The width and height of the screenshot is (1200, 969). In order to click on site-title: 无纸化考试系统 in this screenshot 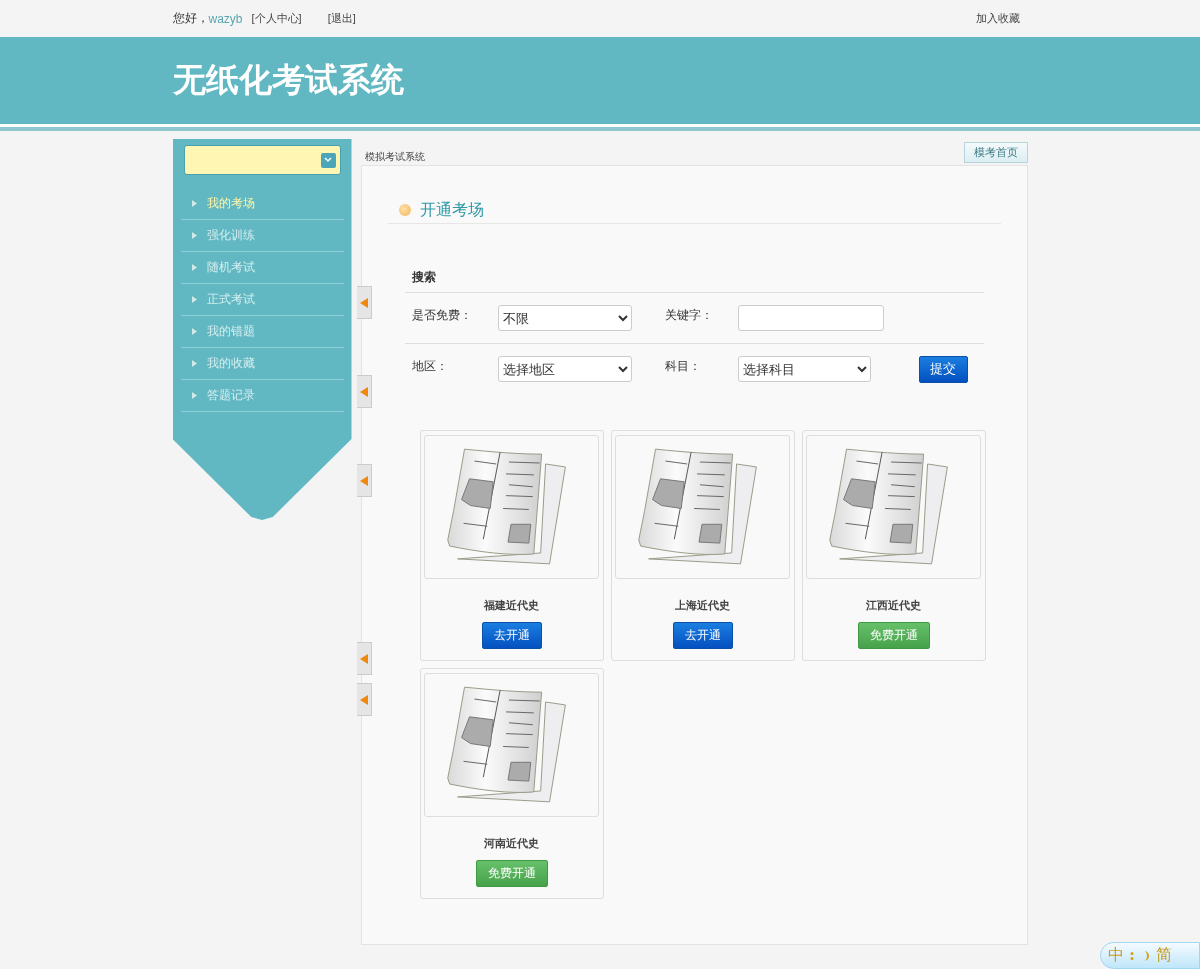, I will do `click(288, 80)`.